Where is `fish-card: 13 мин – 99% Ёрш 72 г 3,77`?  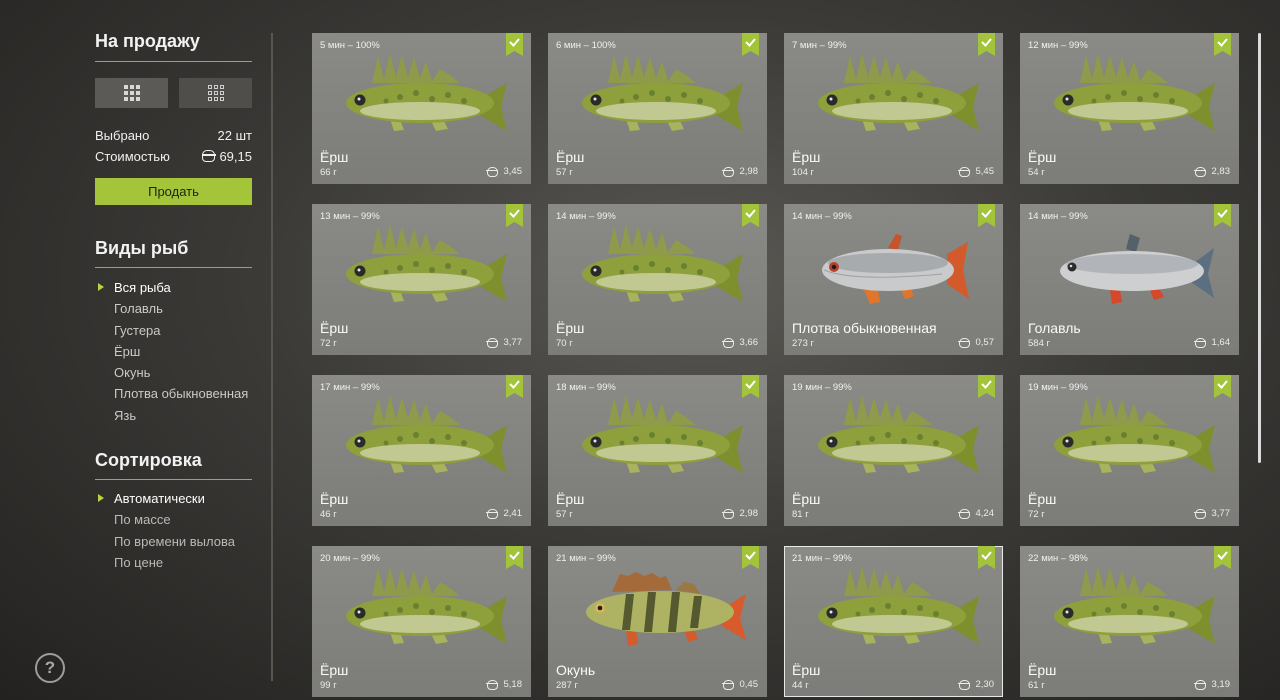 fish-card: 13 мин – 99% Ёрш 72 г 3,77 is located at coordinates (421, 279).